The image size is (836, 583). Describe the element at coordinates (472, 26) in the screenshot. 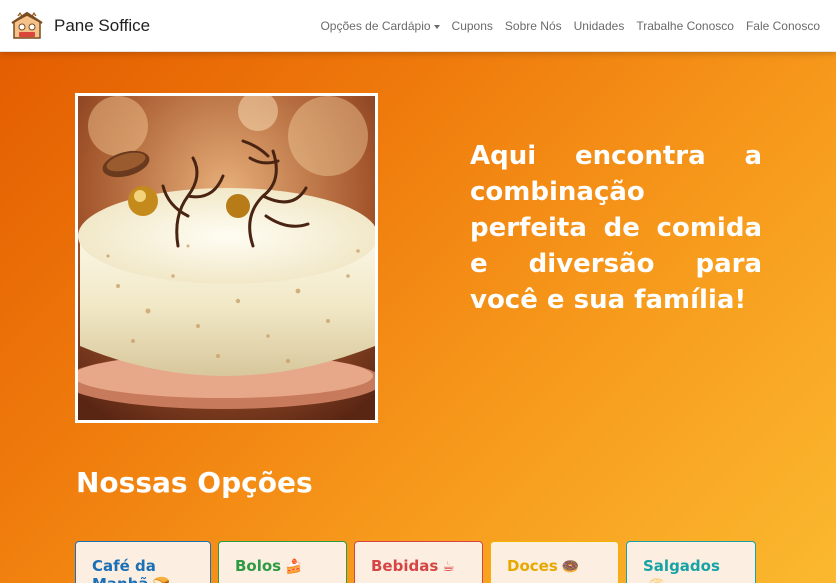

I see `nav-coupons: Cupons` at that location.